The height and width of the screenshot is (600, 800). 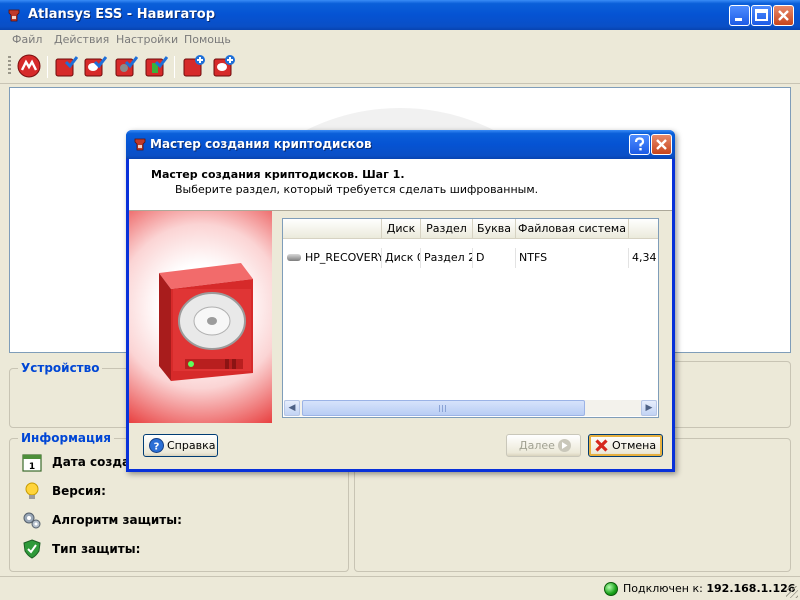 I want to click on question-icon, so click(x=639, y=144).